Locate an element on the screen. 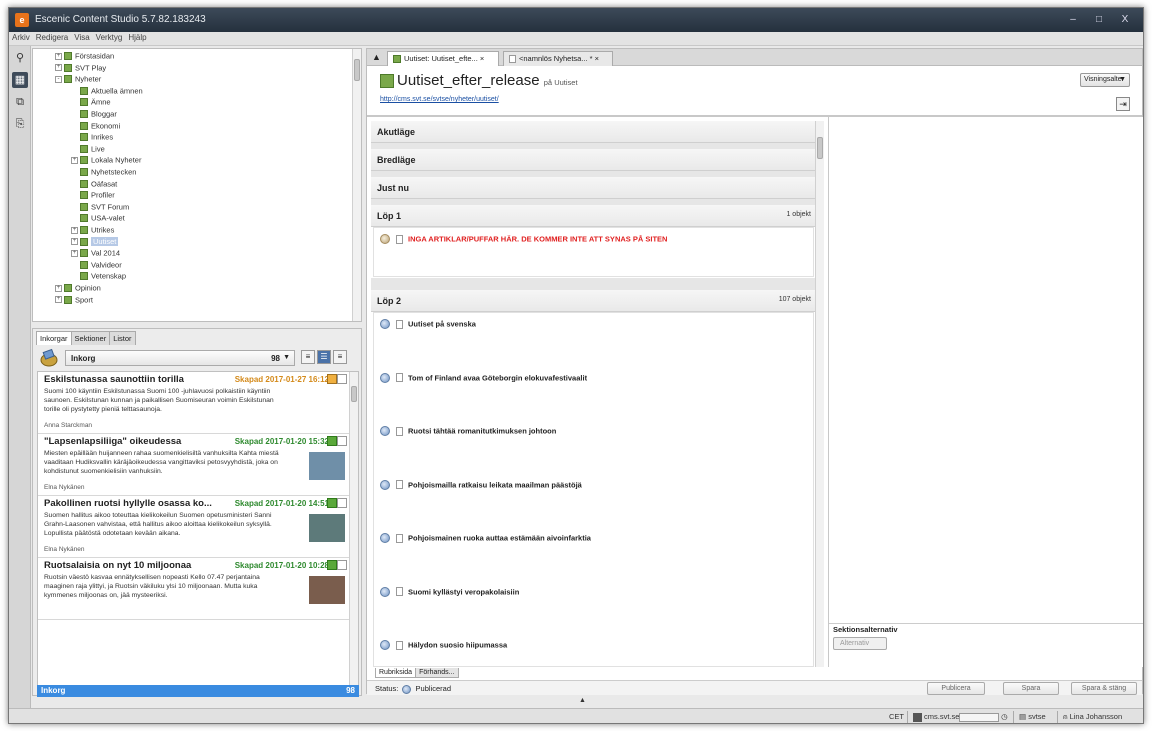  search-icon: ⚲ is located at coordinates (20, 58).